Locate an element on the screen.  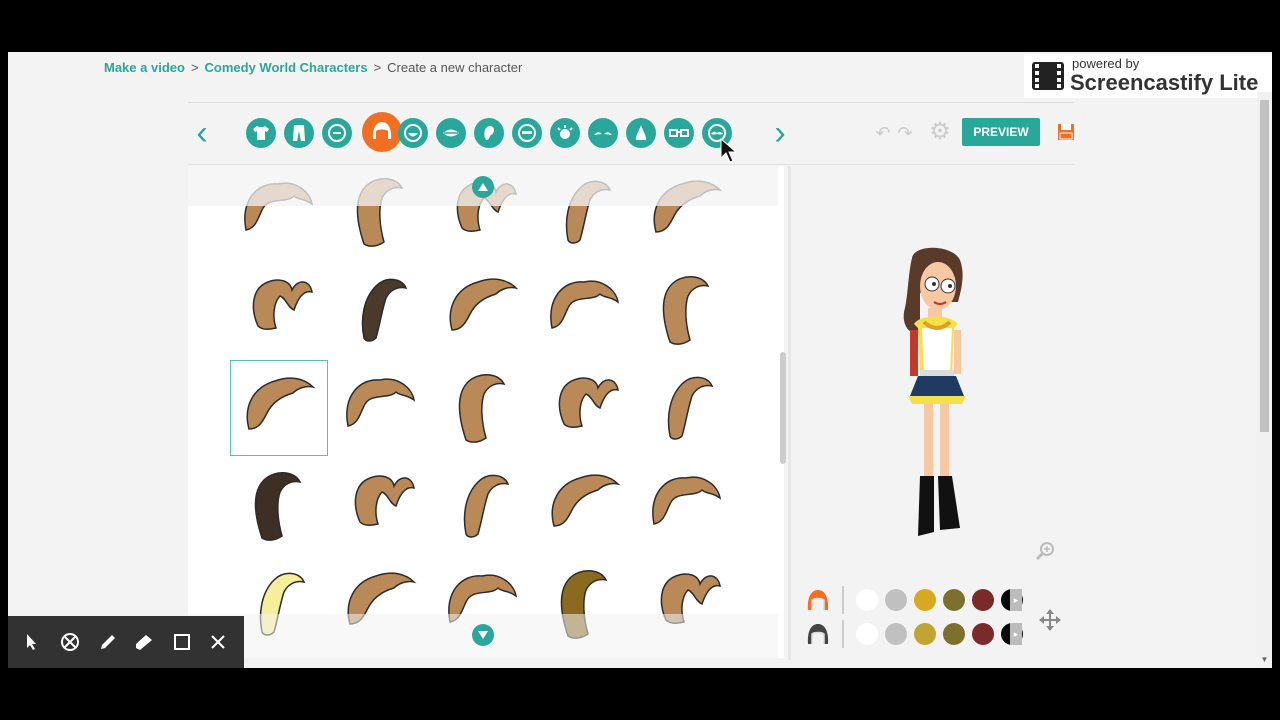
face-icon is located at coordinates (337, 133).